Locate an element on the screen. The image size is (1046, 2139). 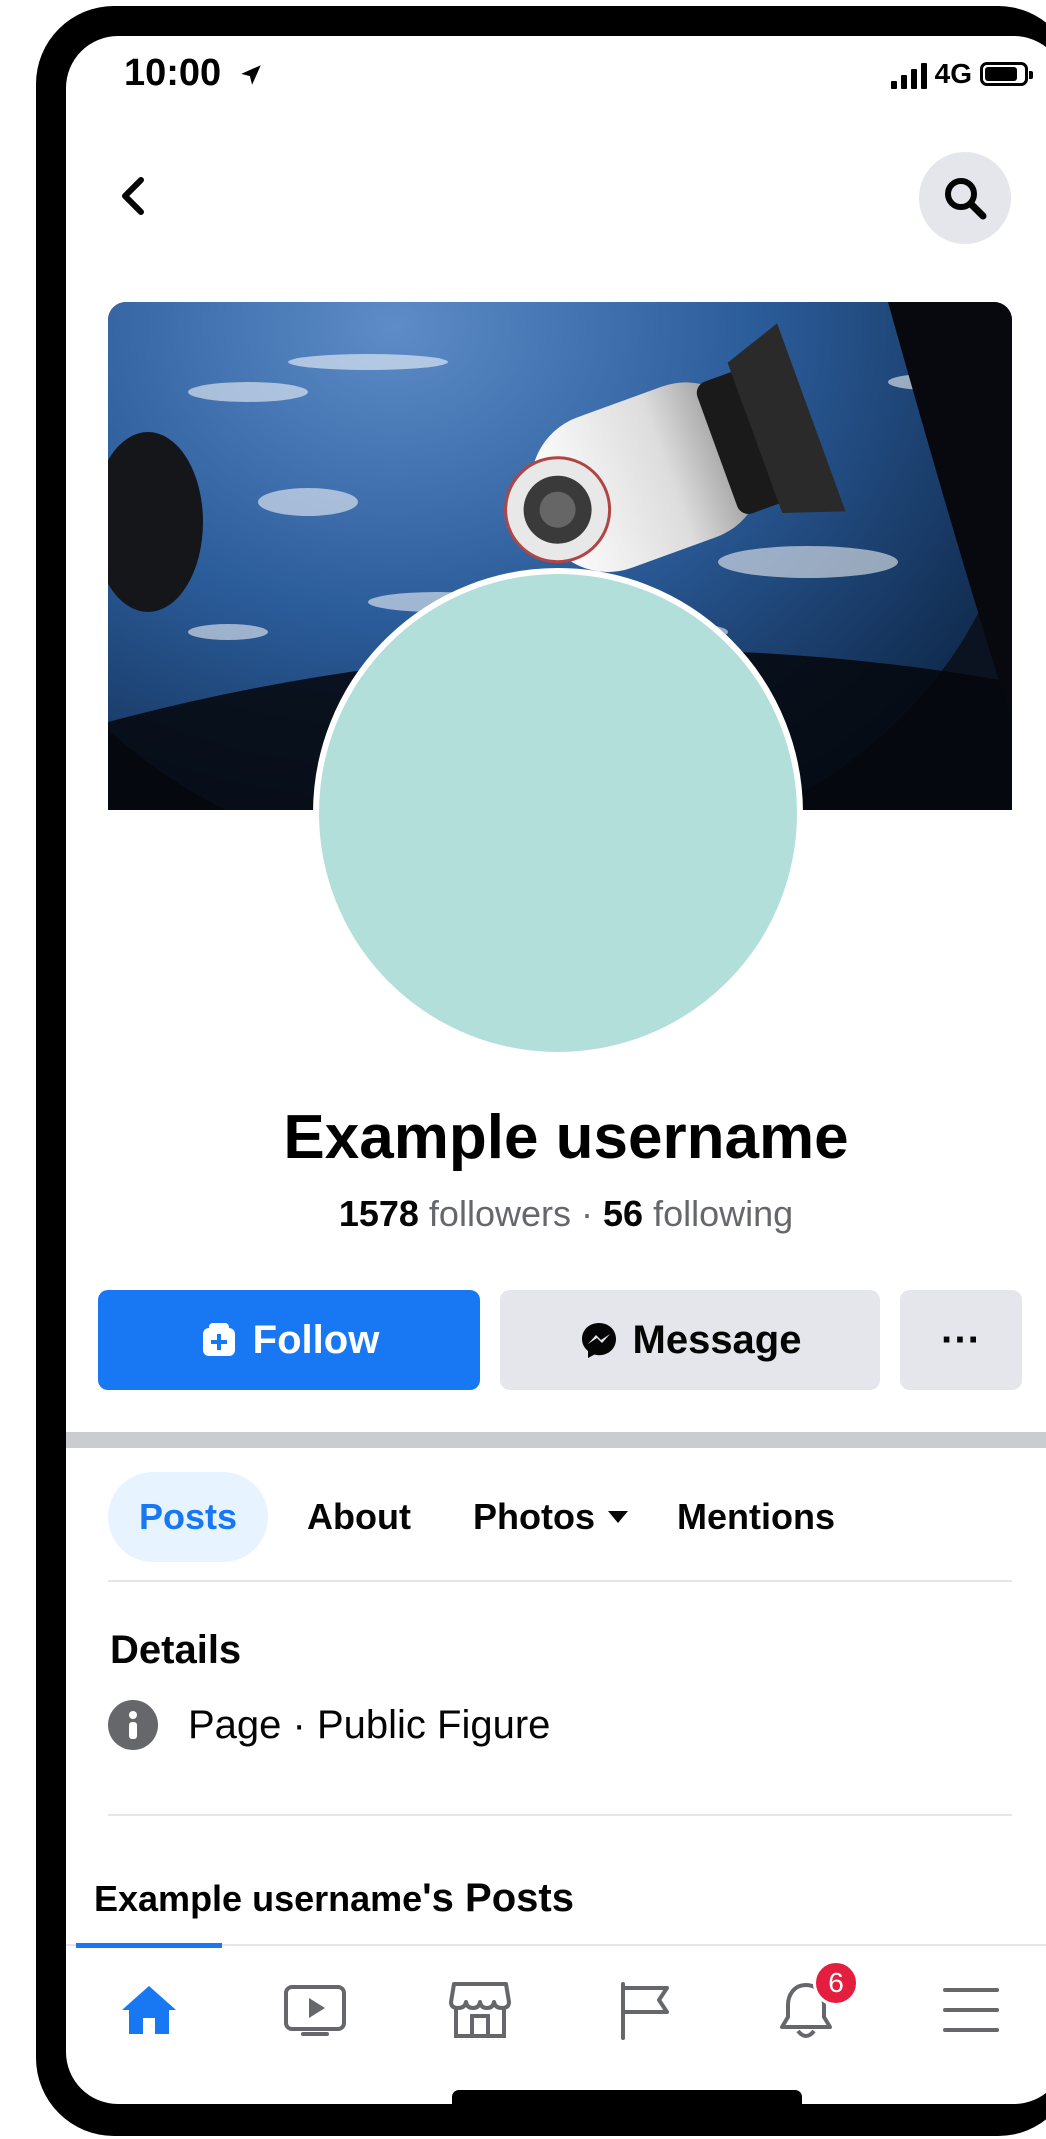
nav-marketplace is located at coordinates (480, 2010).